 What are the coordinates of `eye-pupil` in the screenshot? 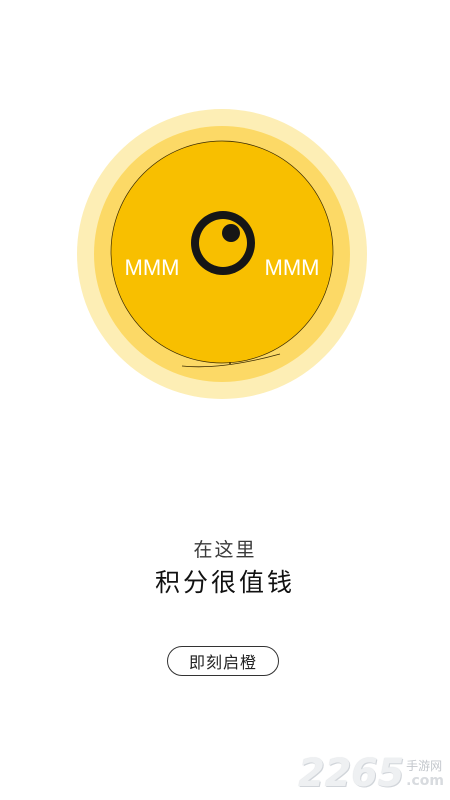 It's located at (231, 233).